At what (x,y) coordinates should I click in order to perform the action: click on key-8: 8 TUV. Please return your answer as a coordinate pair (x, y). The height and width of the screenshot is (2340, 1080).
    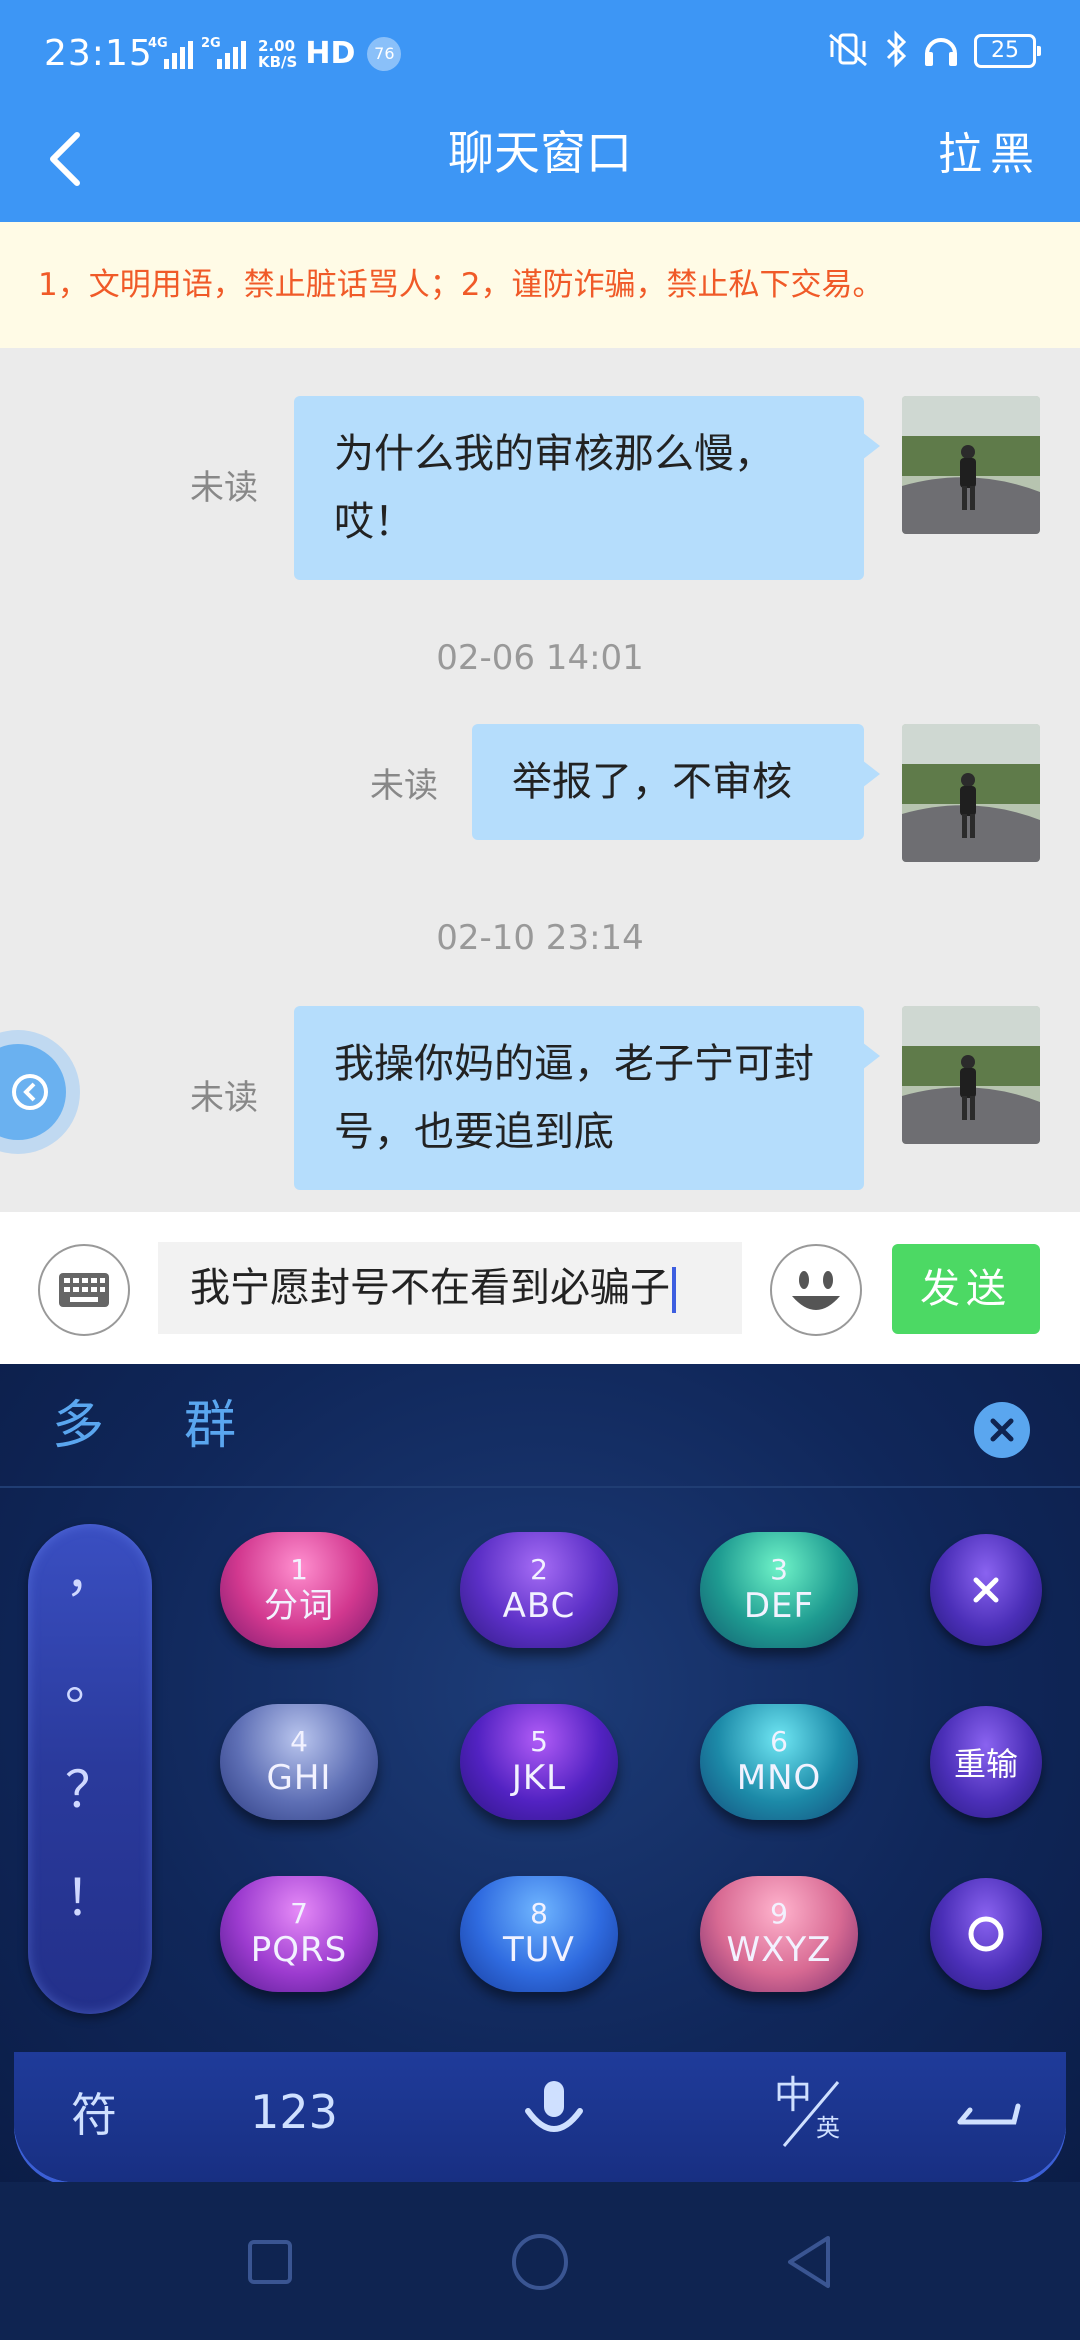
    Looking at the image, I should click on (539, 1934).